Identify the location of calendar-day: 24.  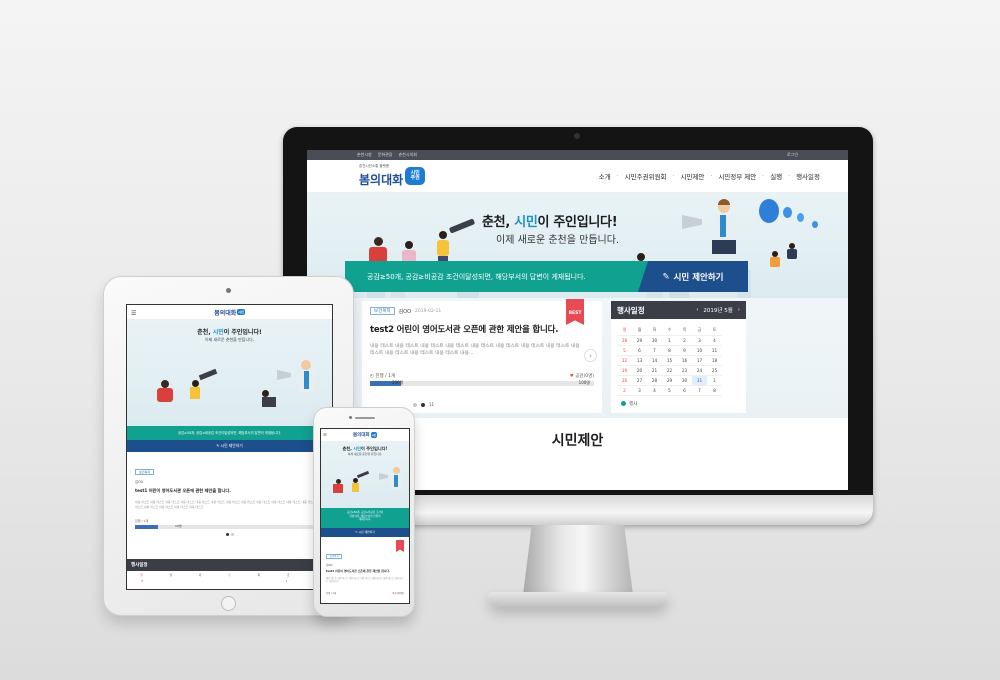
(699, 370).